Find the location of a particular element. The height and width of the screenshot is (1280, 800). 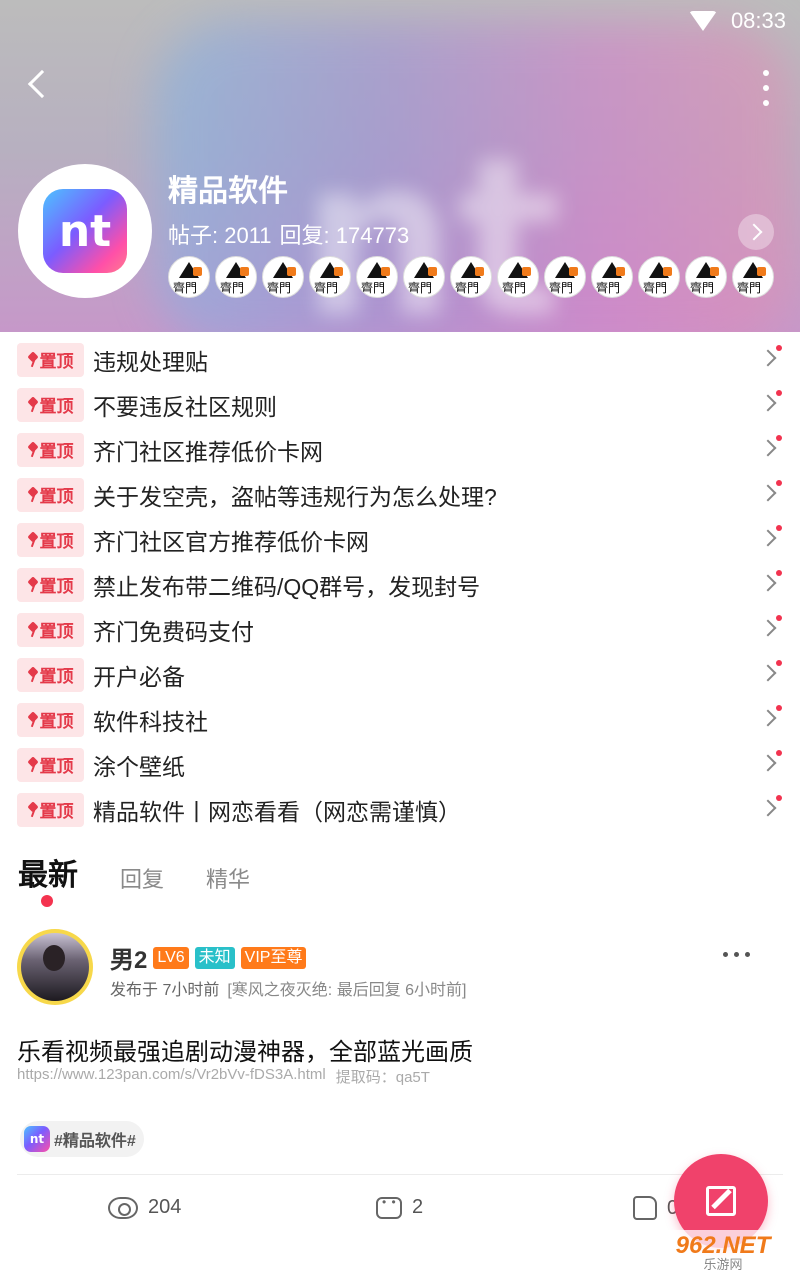

post-author-name: 男2 is located at coordinates (128, 957).